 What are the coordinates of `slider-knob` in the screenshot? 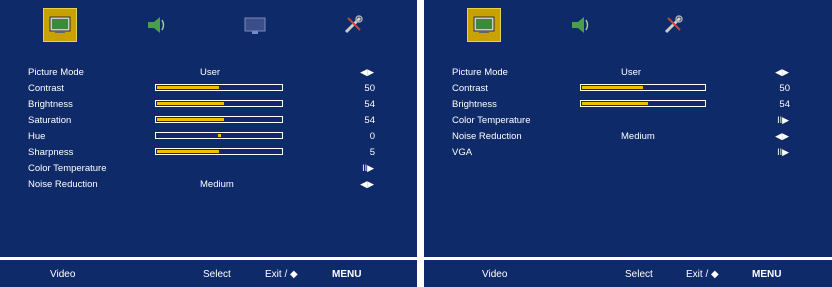 It's located at (219, 135).